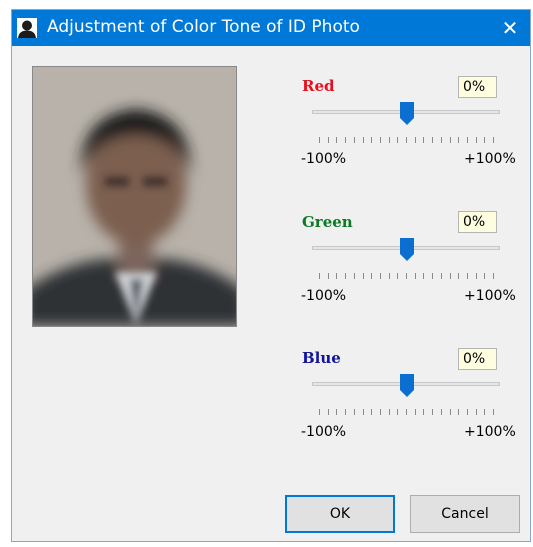 This screenshot has width=533, height=547. I want to click on blue-slider-ticks, so click(406, 407).